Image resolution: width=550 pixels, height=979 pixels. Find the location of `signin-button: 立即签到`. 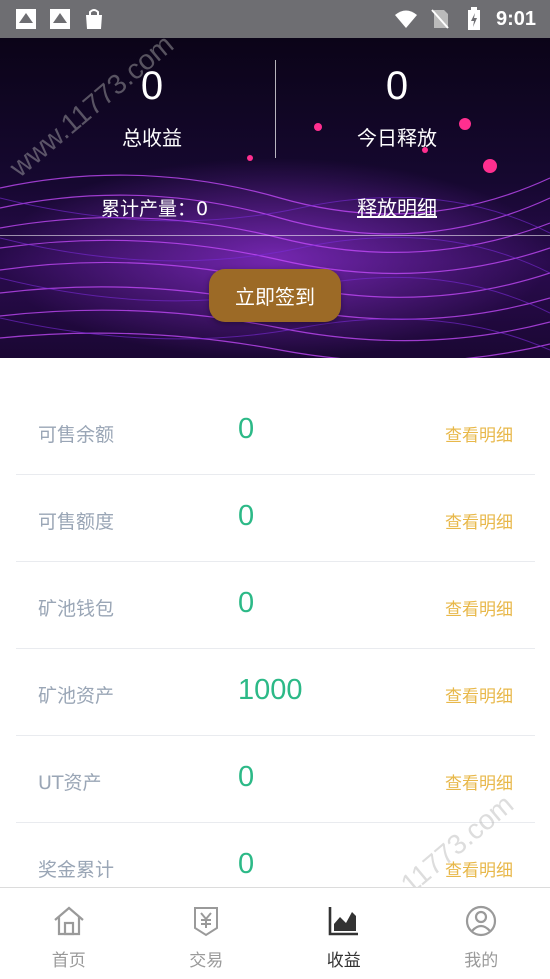

signin-button: 立即签到 is located at coordinates (275, 295).